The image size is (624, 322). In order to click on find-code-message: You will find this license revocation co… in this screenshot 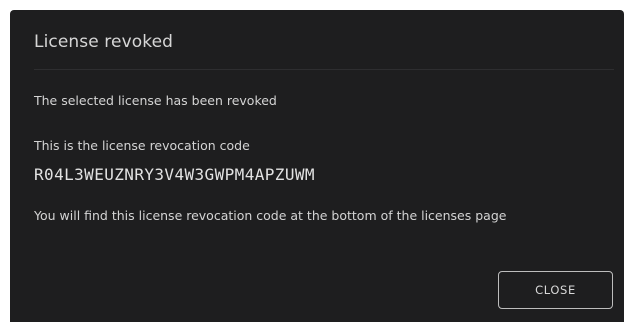, I will do `click(270, 215)`.